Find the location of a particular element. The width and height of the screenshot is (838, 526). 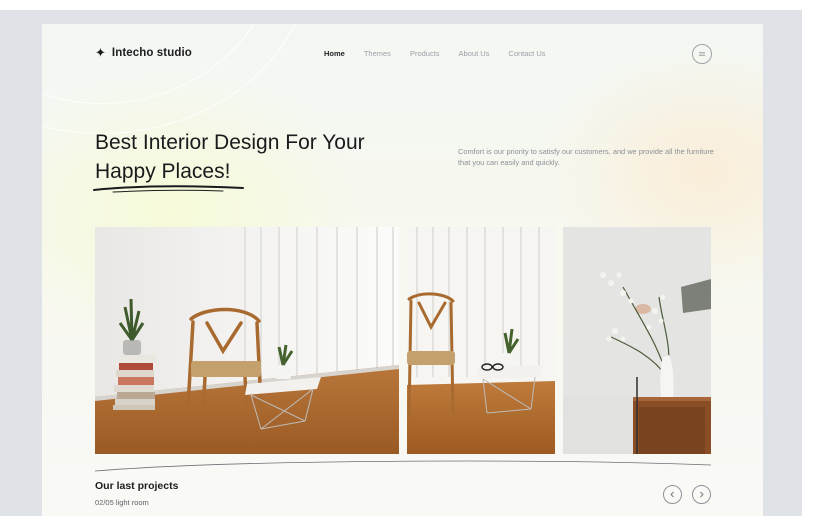

chevron-left-icon is located at coordinates (672, 494).